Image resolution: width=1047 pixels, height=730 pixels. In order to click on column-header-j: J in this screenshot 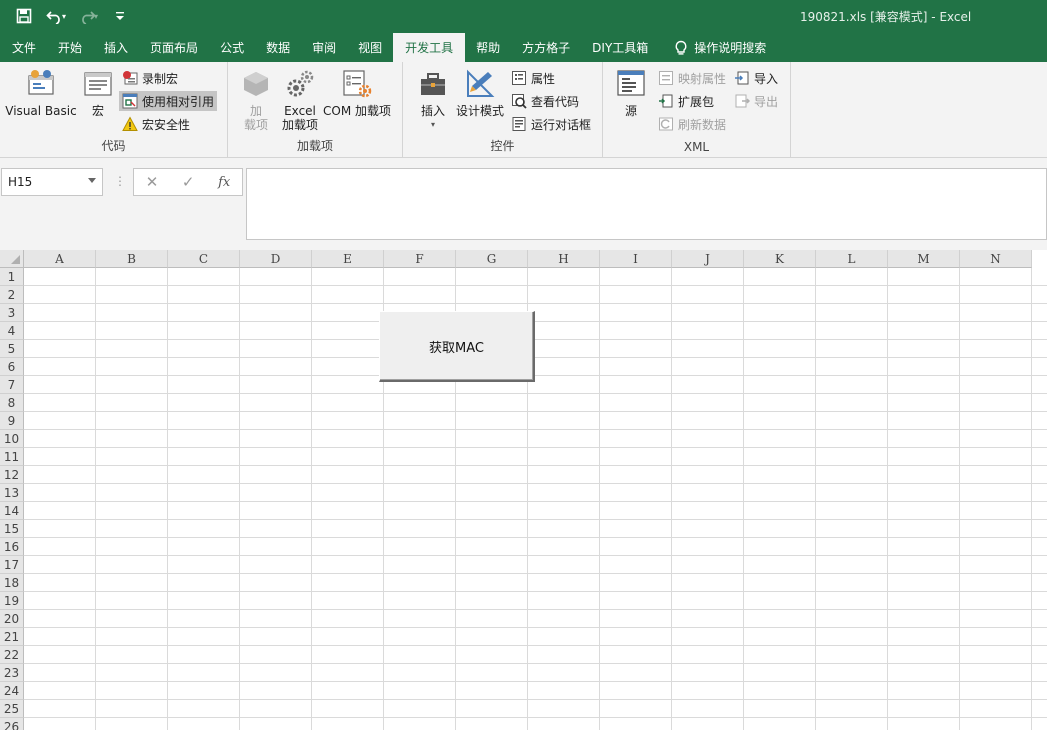, I will do `click(708, 259)`.